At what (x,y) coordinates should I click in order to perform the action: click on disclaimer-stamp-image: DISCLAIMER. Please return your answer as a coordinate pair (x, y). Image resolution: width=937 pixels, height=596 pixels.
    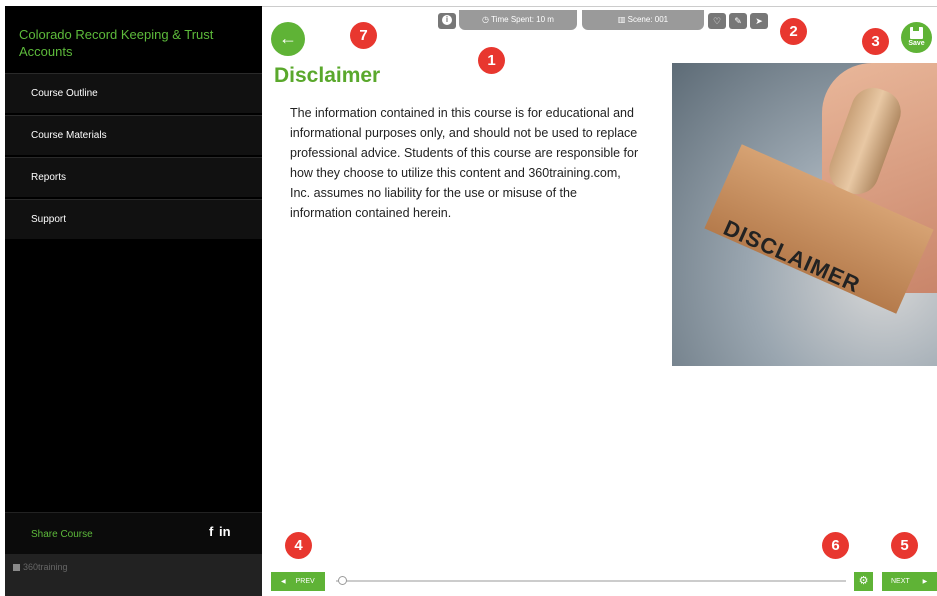
    Looking at the image, I should click on (804, 214).